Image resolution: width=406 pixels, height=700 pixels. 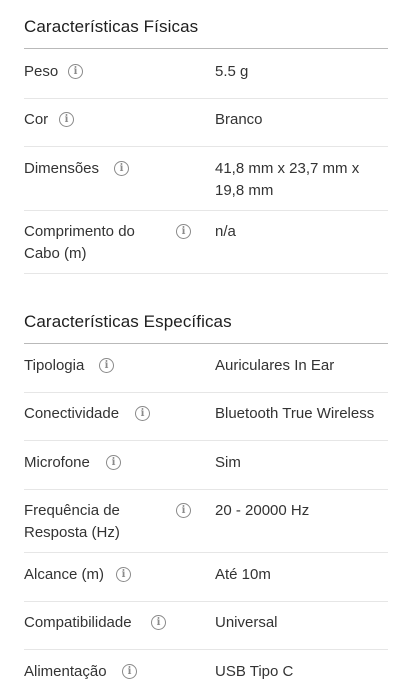 I want to click on spec-label: Cor, so click(x=36, y=119).